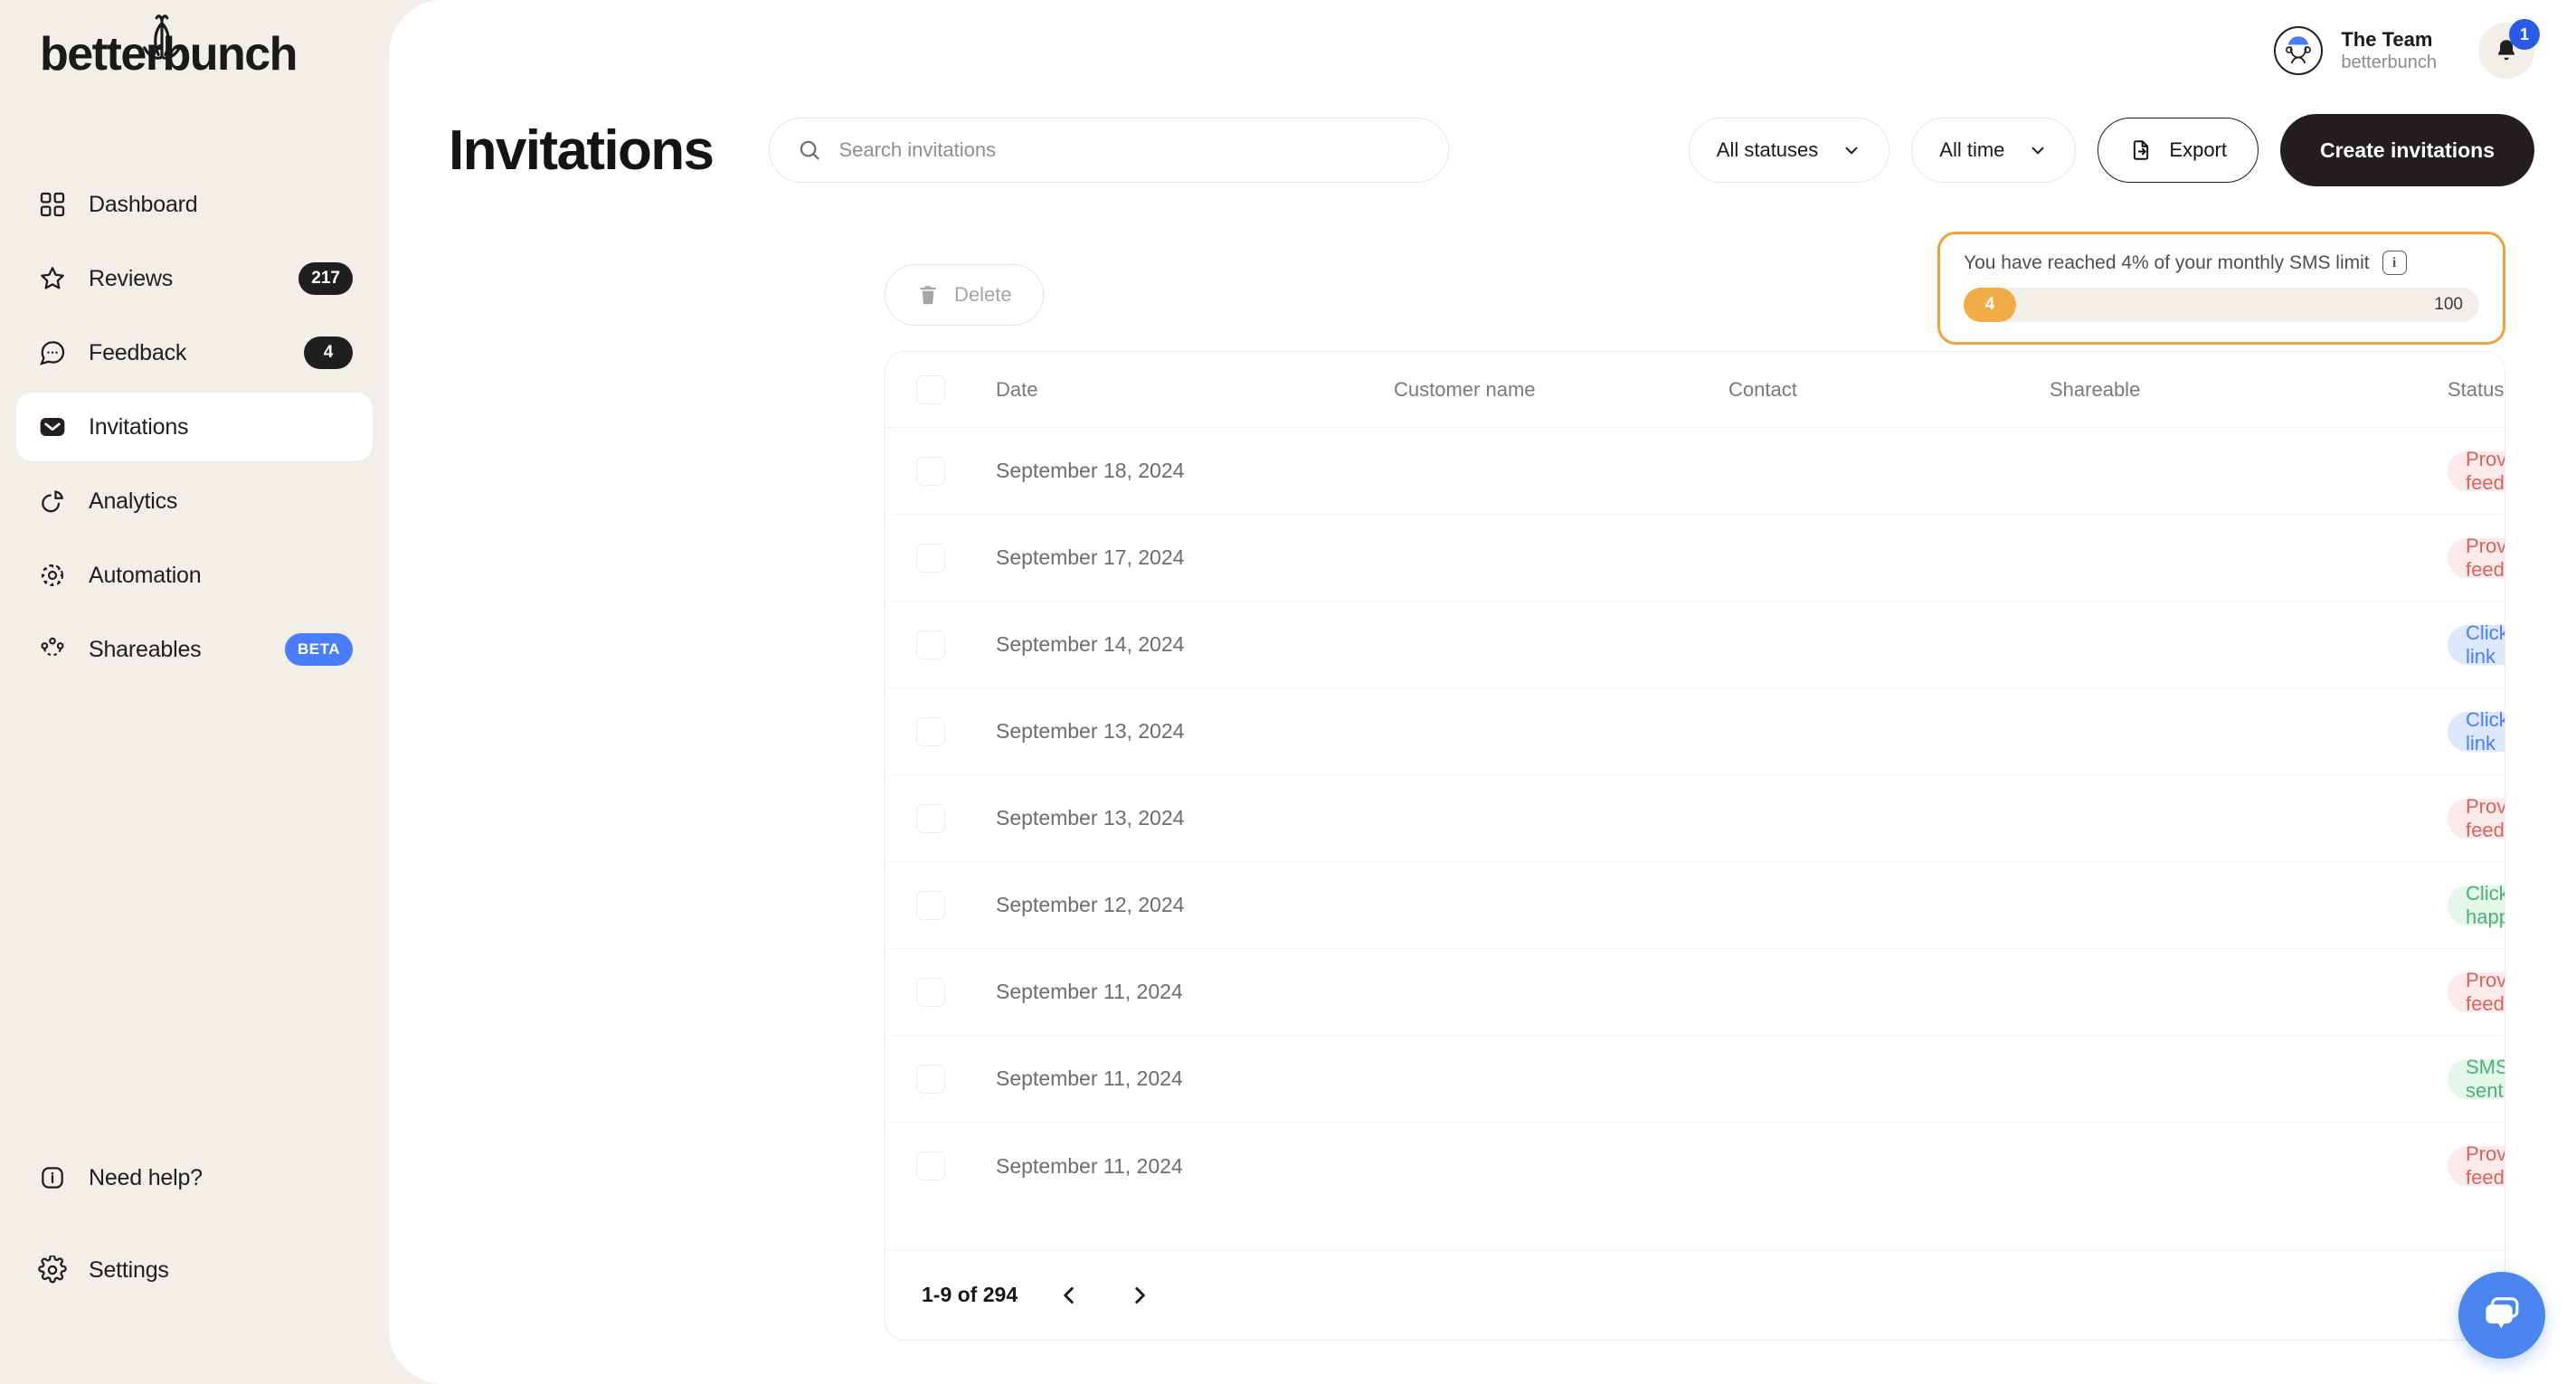 The image size is (2576, 1384). I want to click on envelope-icon, so click(52, 427).